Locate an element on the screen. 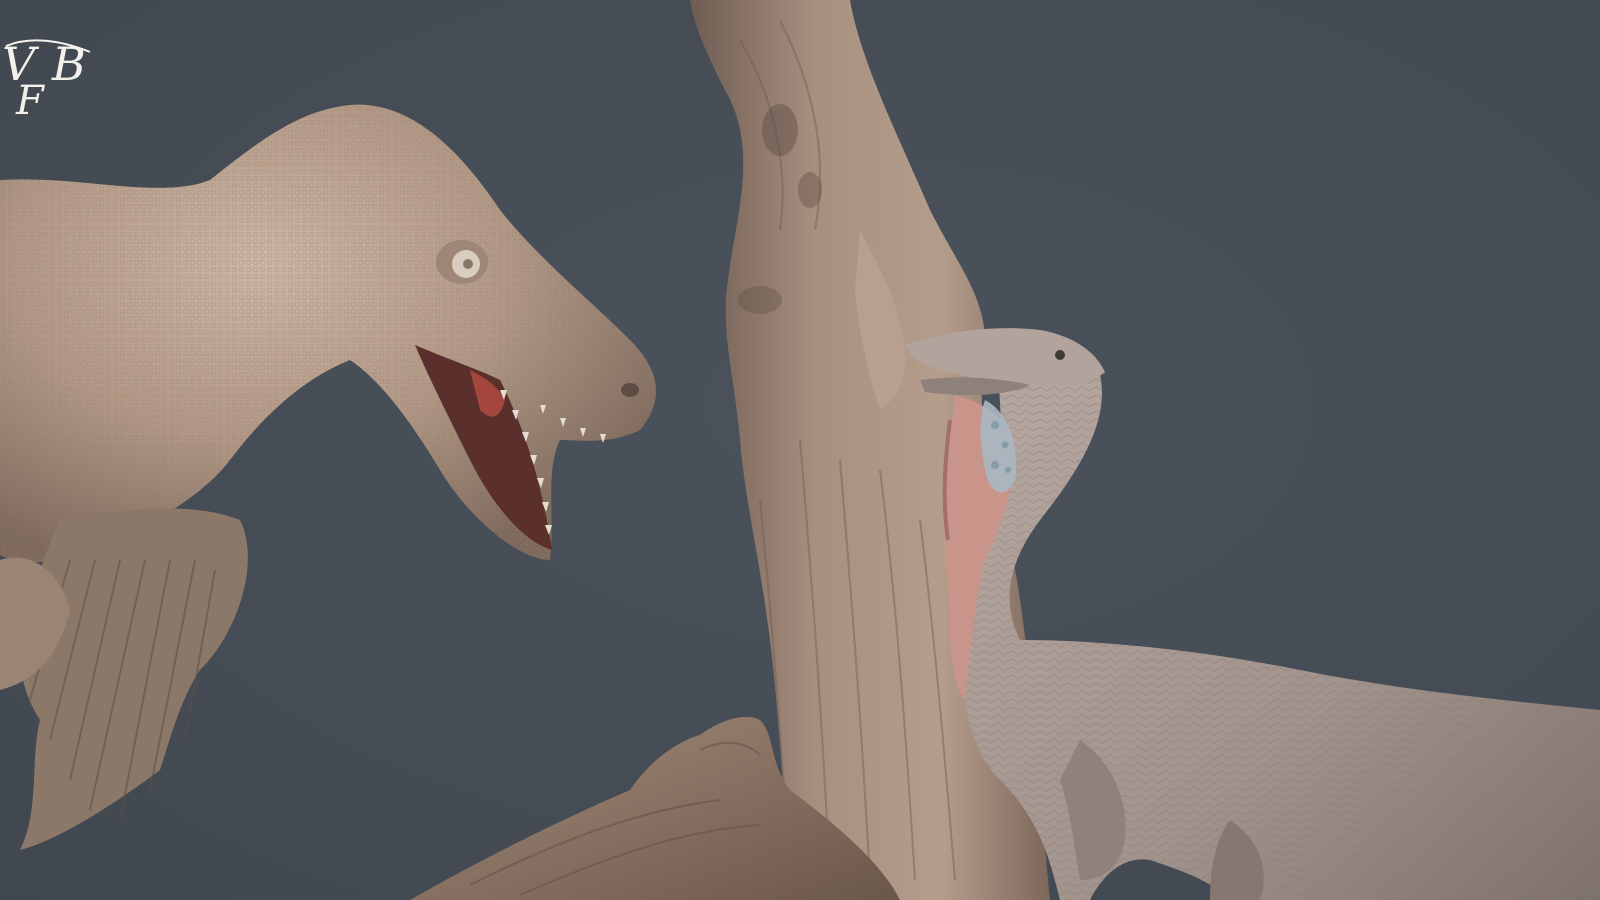 Image resolution: width=1600 pixels, height=900 pixels. raptor-nostril is located at coordinates (630, 390).